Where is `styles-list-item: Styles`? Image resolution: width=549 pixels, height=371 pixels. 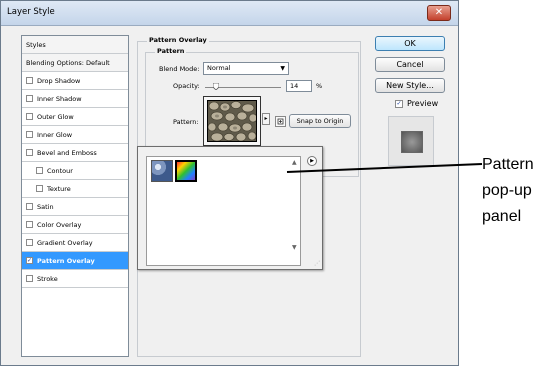 styles-list-item: Styles is located at coordinates (75, 45).